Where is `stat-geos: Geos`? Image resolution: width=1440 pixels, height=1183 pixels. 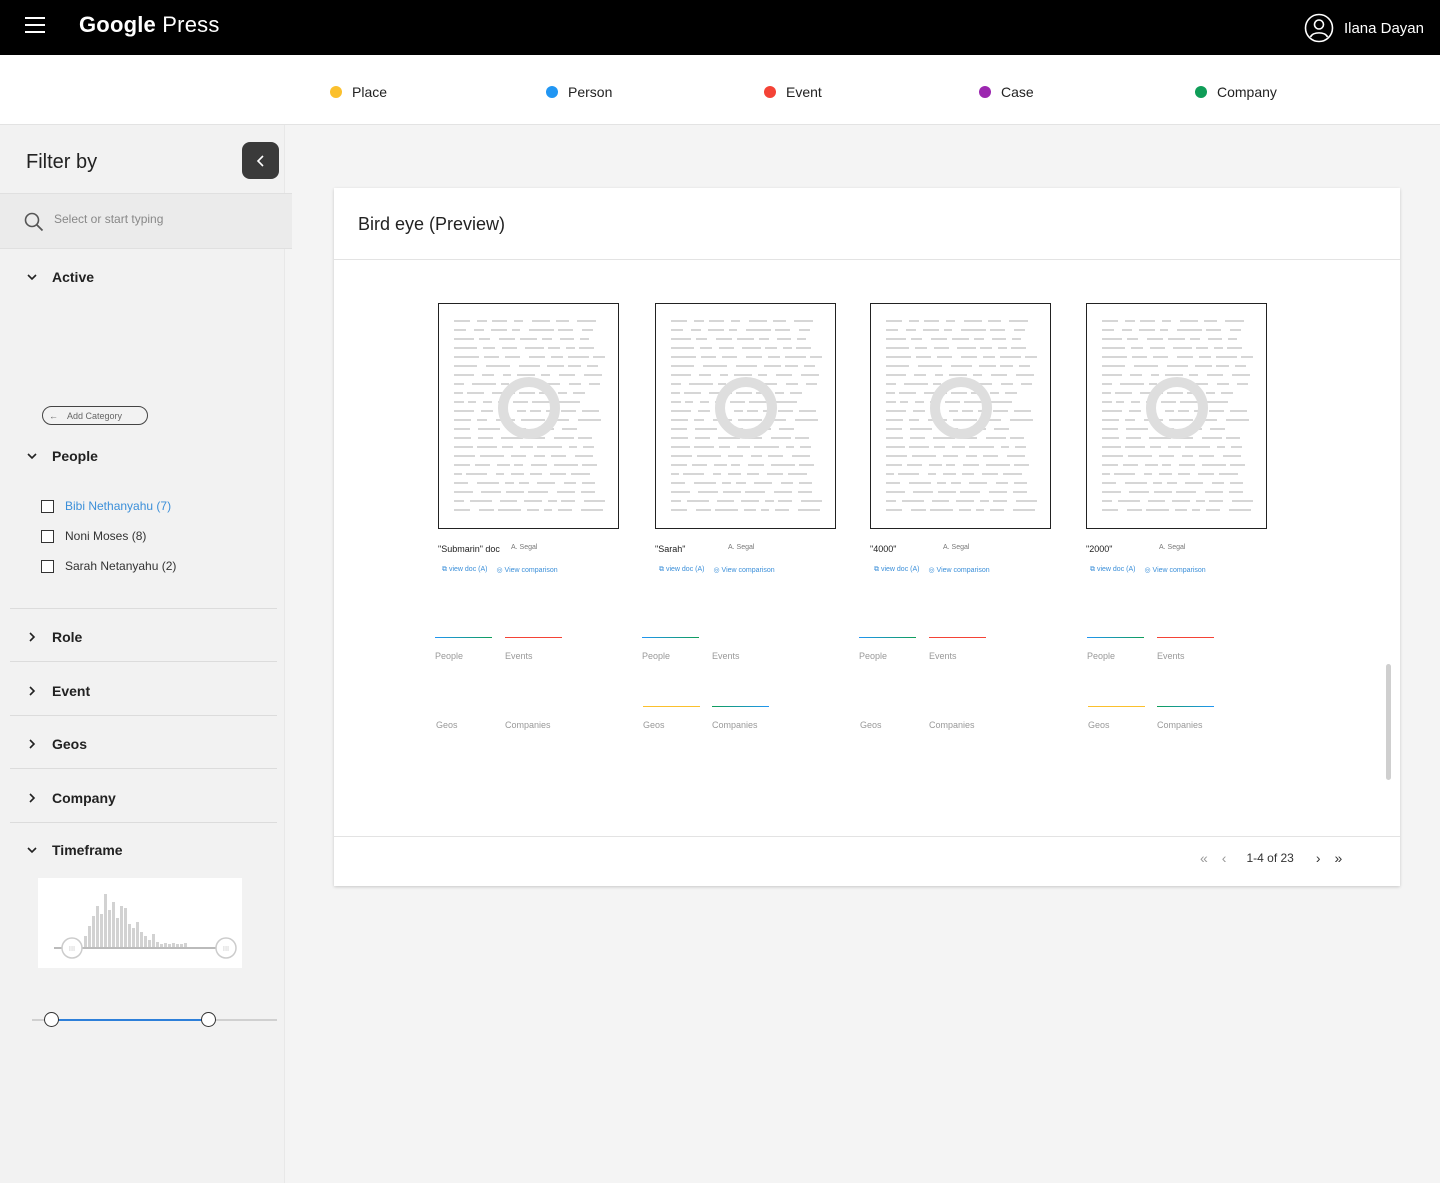 stat-geos: Geos is located at coordinates (871, 725).